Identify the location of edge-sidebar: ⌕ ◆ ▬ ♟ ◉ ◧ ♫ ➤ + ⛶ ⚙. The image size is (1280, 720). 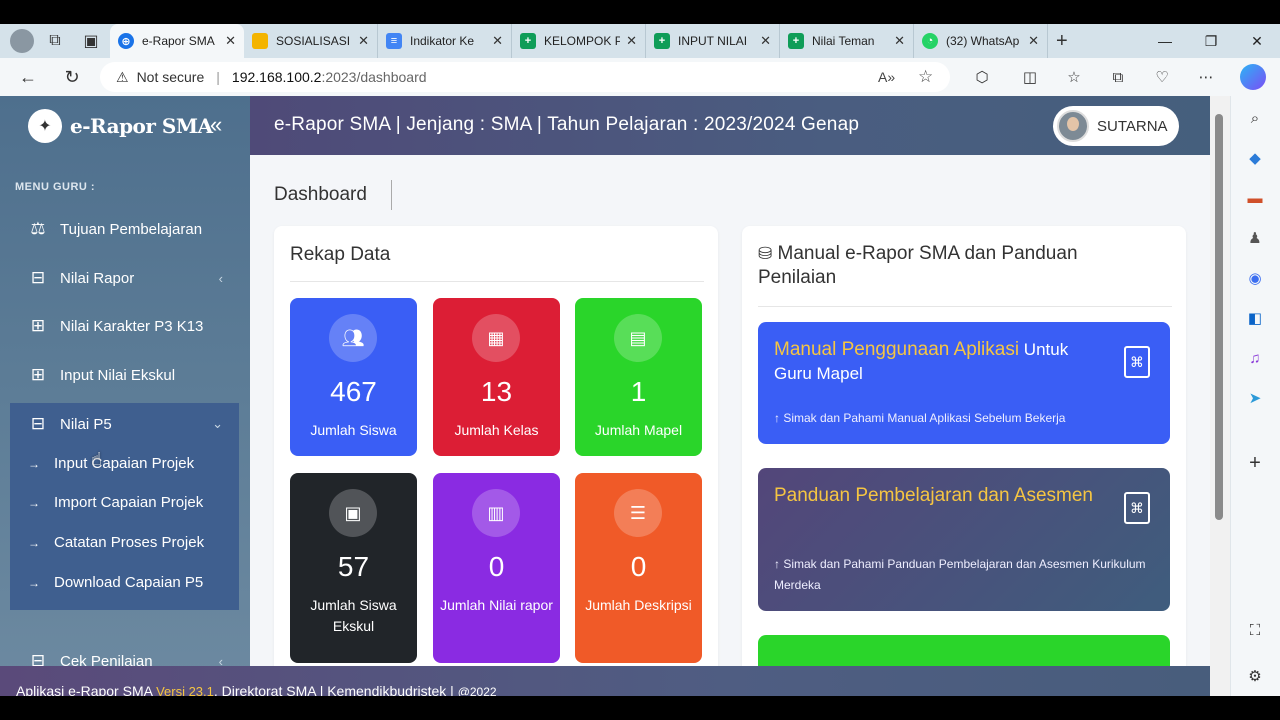
(1255, 396).